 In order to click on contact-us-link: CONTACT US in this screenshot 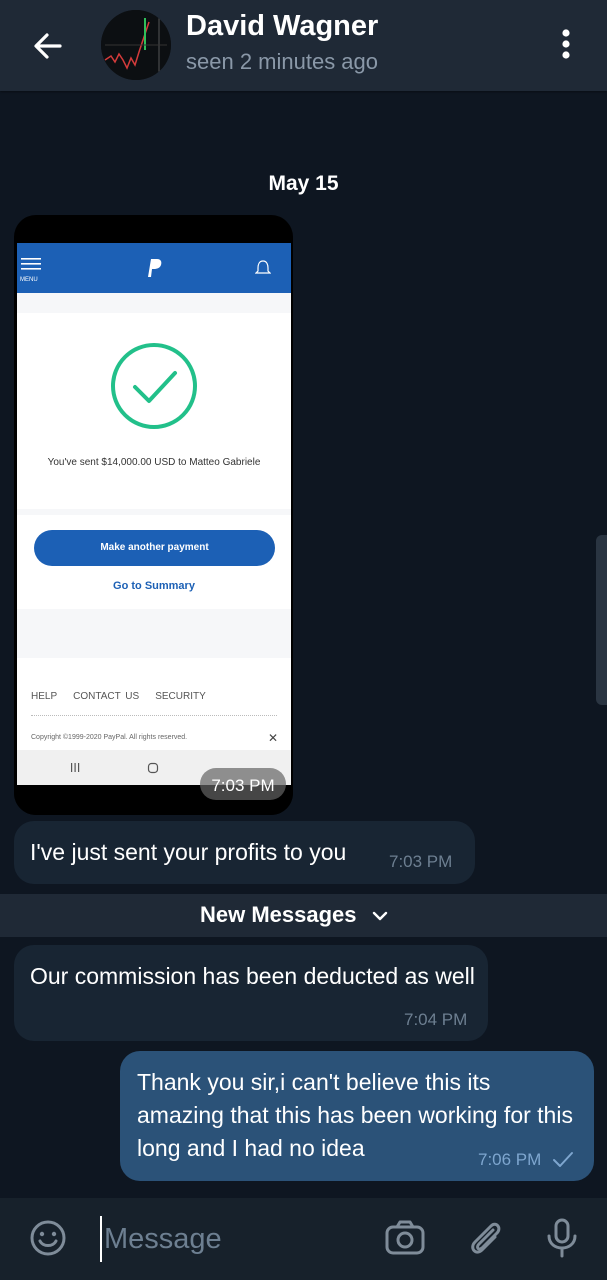, I will do `click(106, 696)`.